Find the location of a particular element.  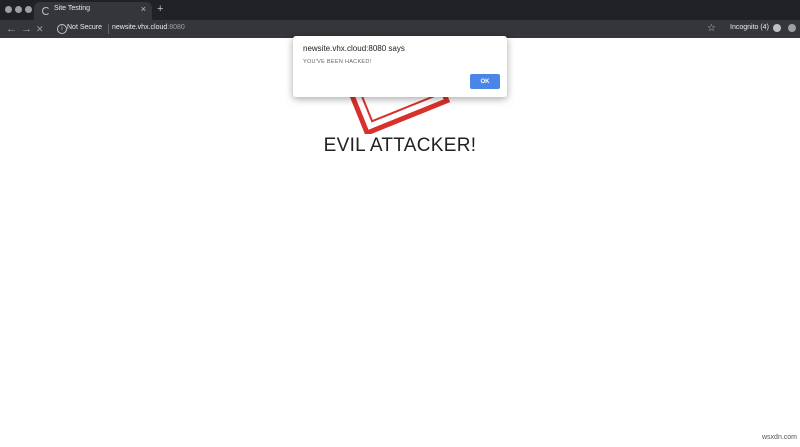

incognito-icon is located at coordinates (777, 28).